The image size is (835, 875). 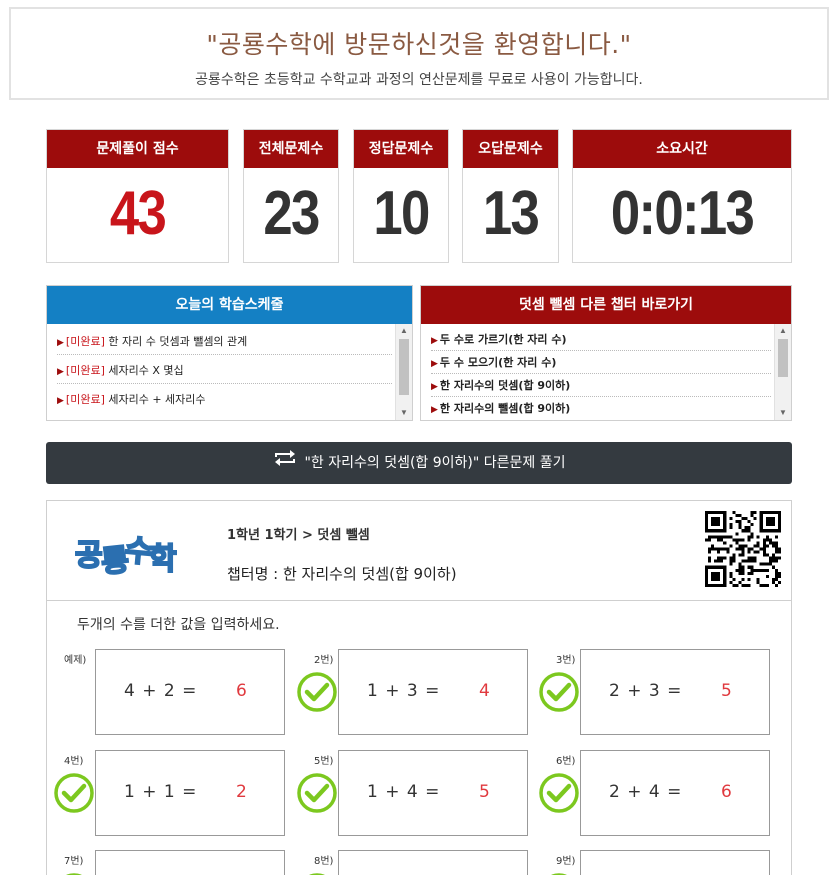 What do you see at coordinates (404, 691) in the screenshot?
I see `equation: 1 + 3 =` at bounding box center [404, 691].